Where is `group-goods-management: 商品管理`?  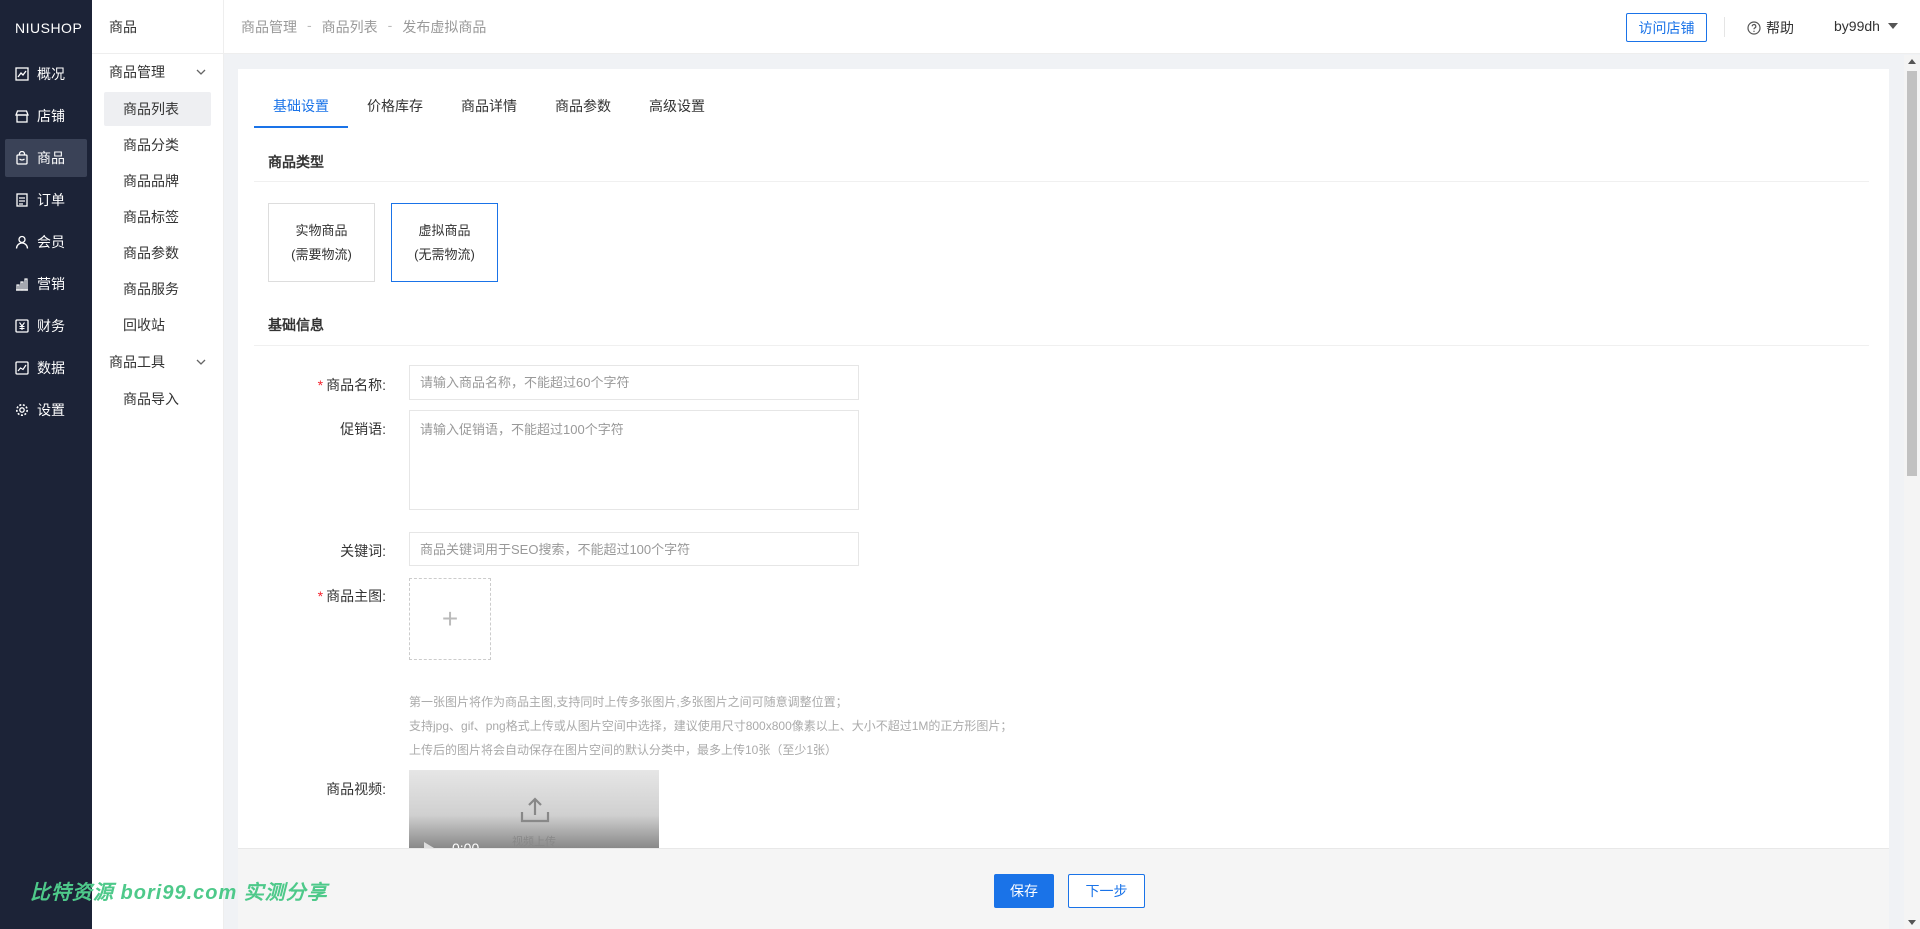 group-goods-management: 商品管理 is located at coordinates (157, 72).